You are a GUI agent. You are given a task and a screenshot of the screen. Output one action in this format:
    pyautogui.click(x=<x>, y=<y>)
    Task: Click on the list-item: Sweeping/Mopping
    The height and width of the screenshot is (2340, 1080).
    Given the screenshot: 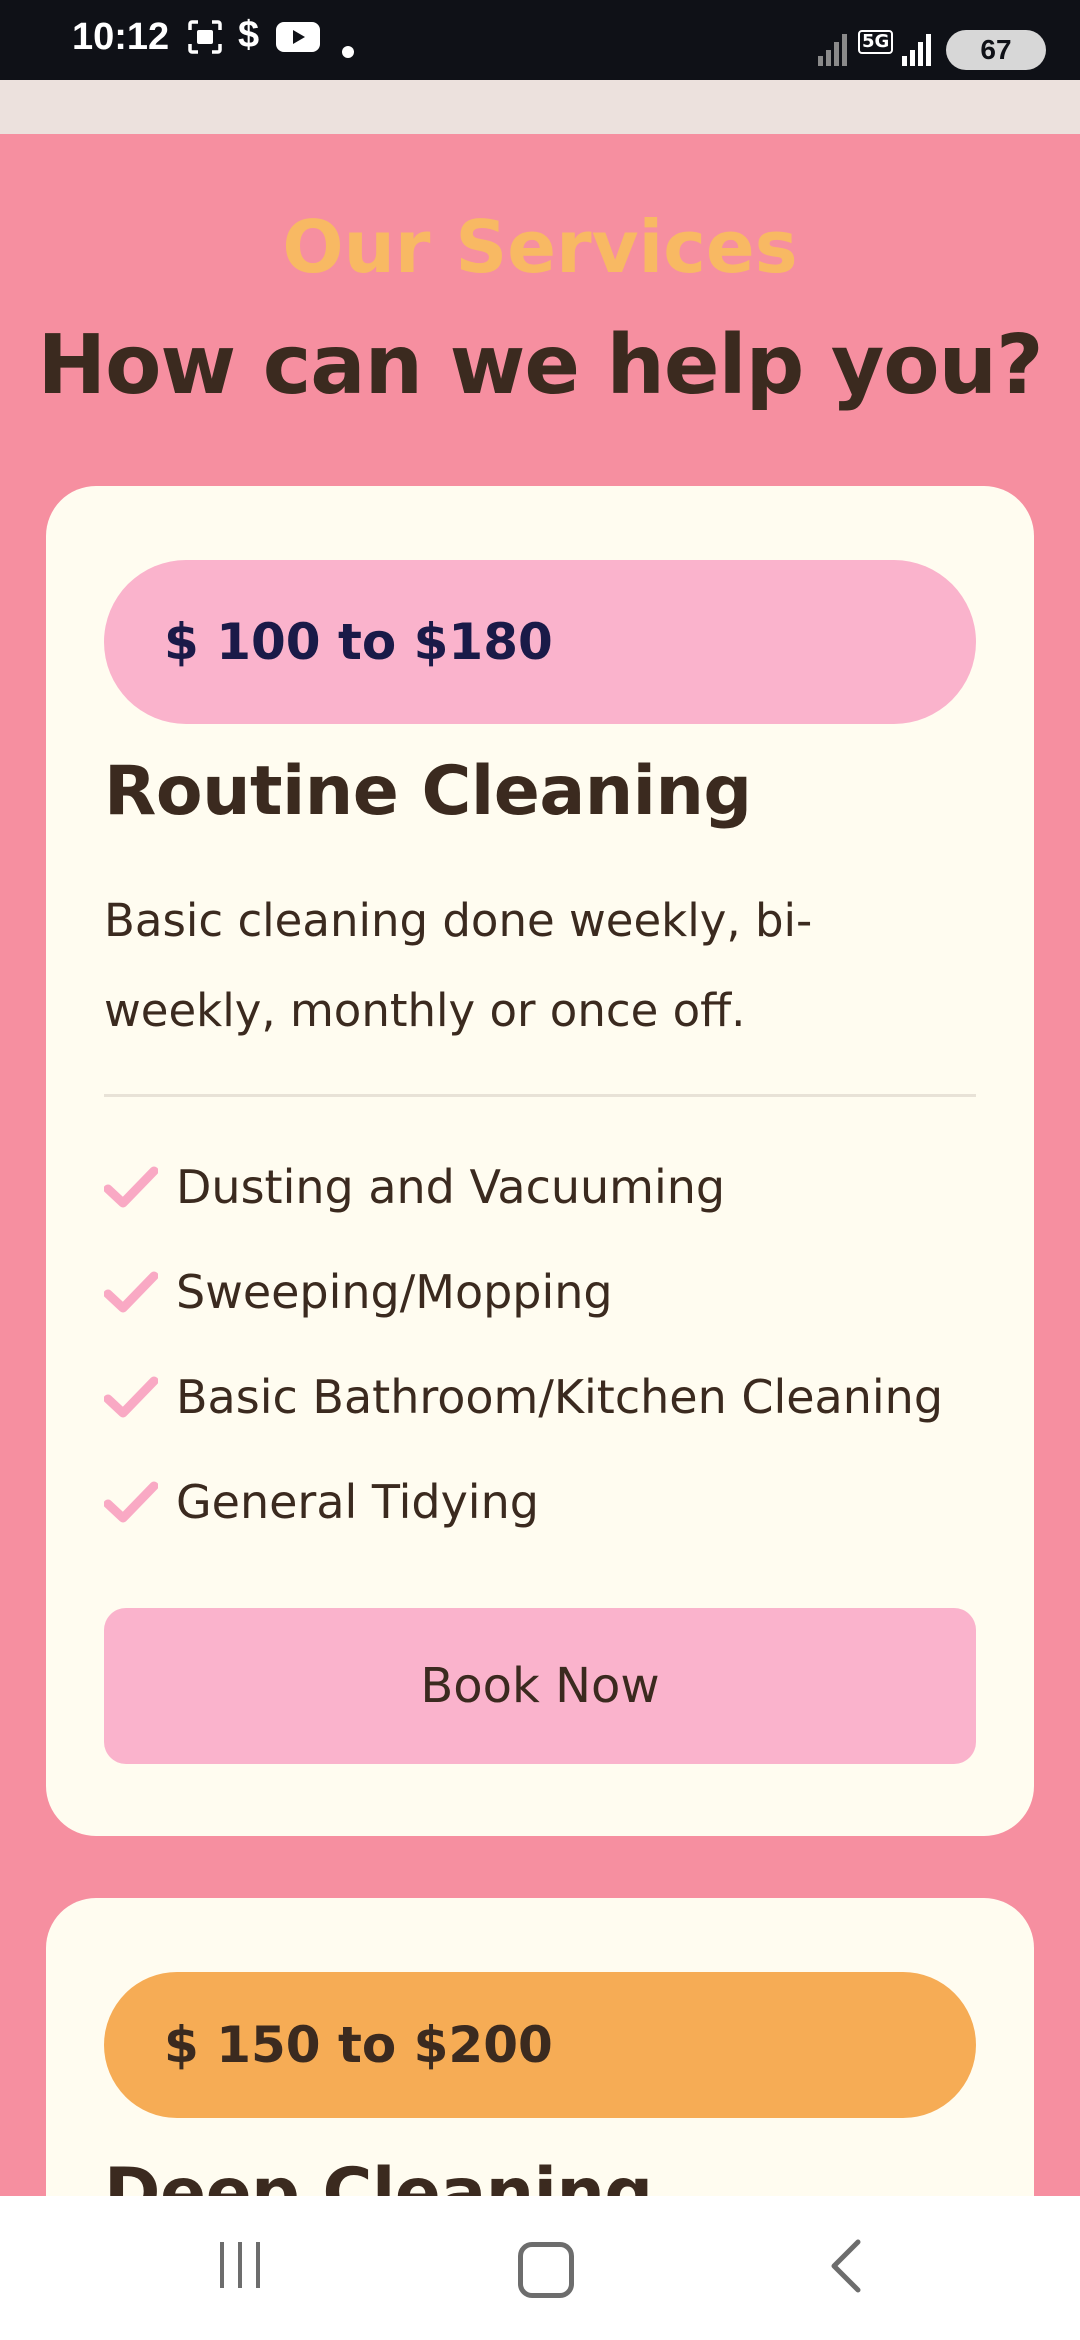 What is the action you would take?
    pyautogui.click(x=544, y=1291)
    